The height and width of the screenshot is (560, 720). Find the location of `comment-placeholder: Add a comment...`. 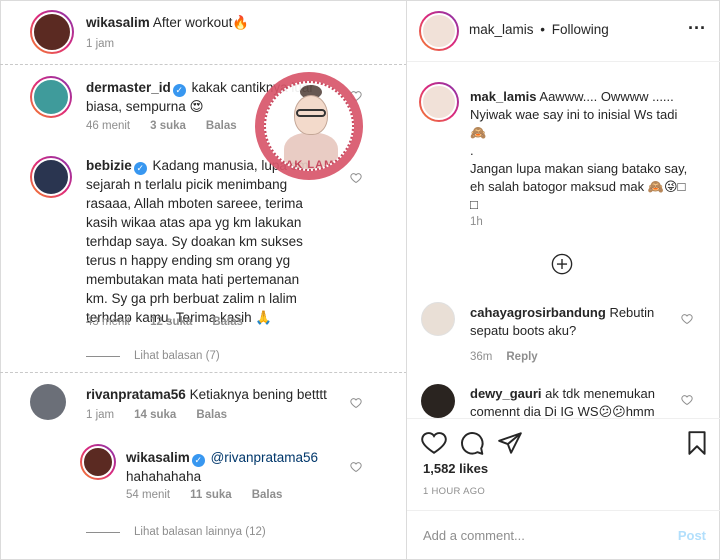

comment-placeholder: Add a comment... is located at coordinates (474, 535).